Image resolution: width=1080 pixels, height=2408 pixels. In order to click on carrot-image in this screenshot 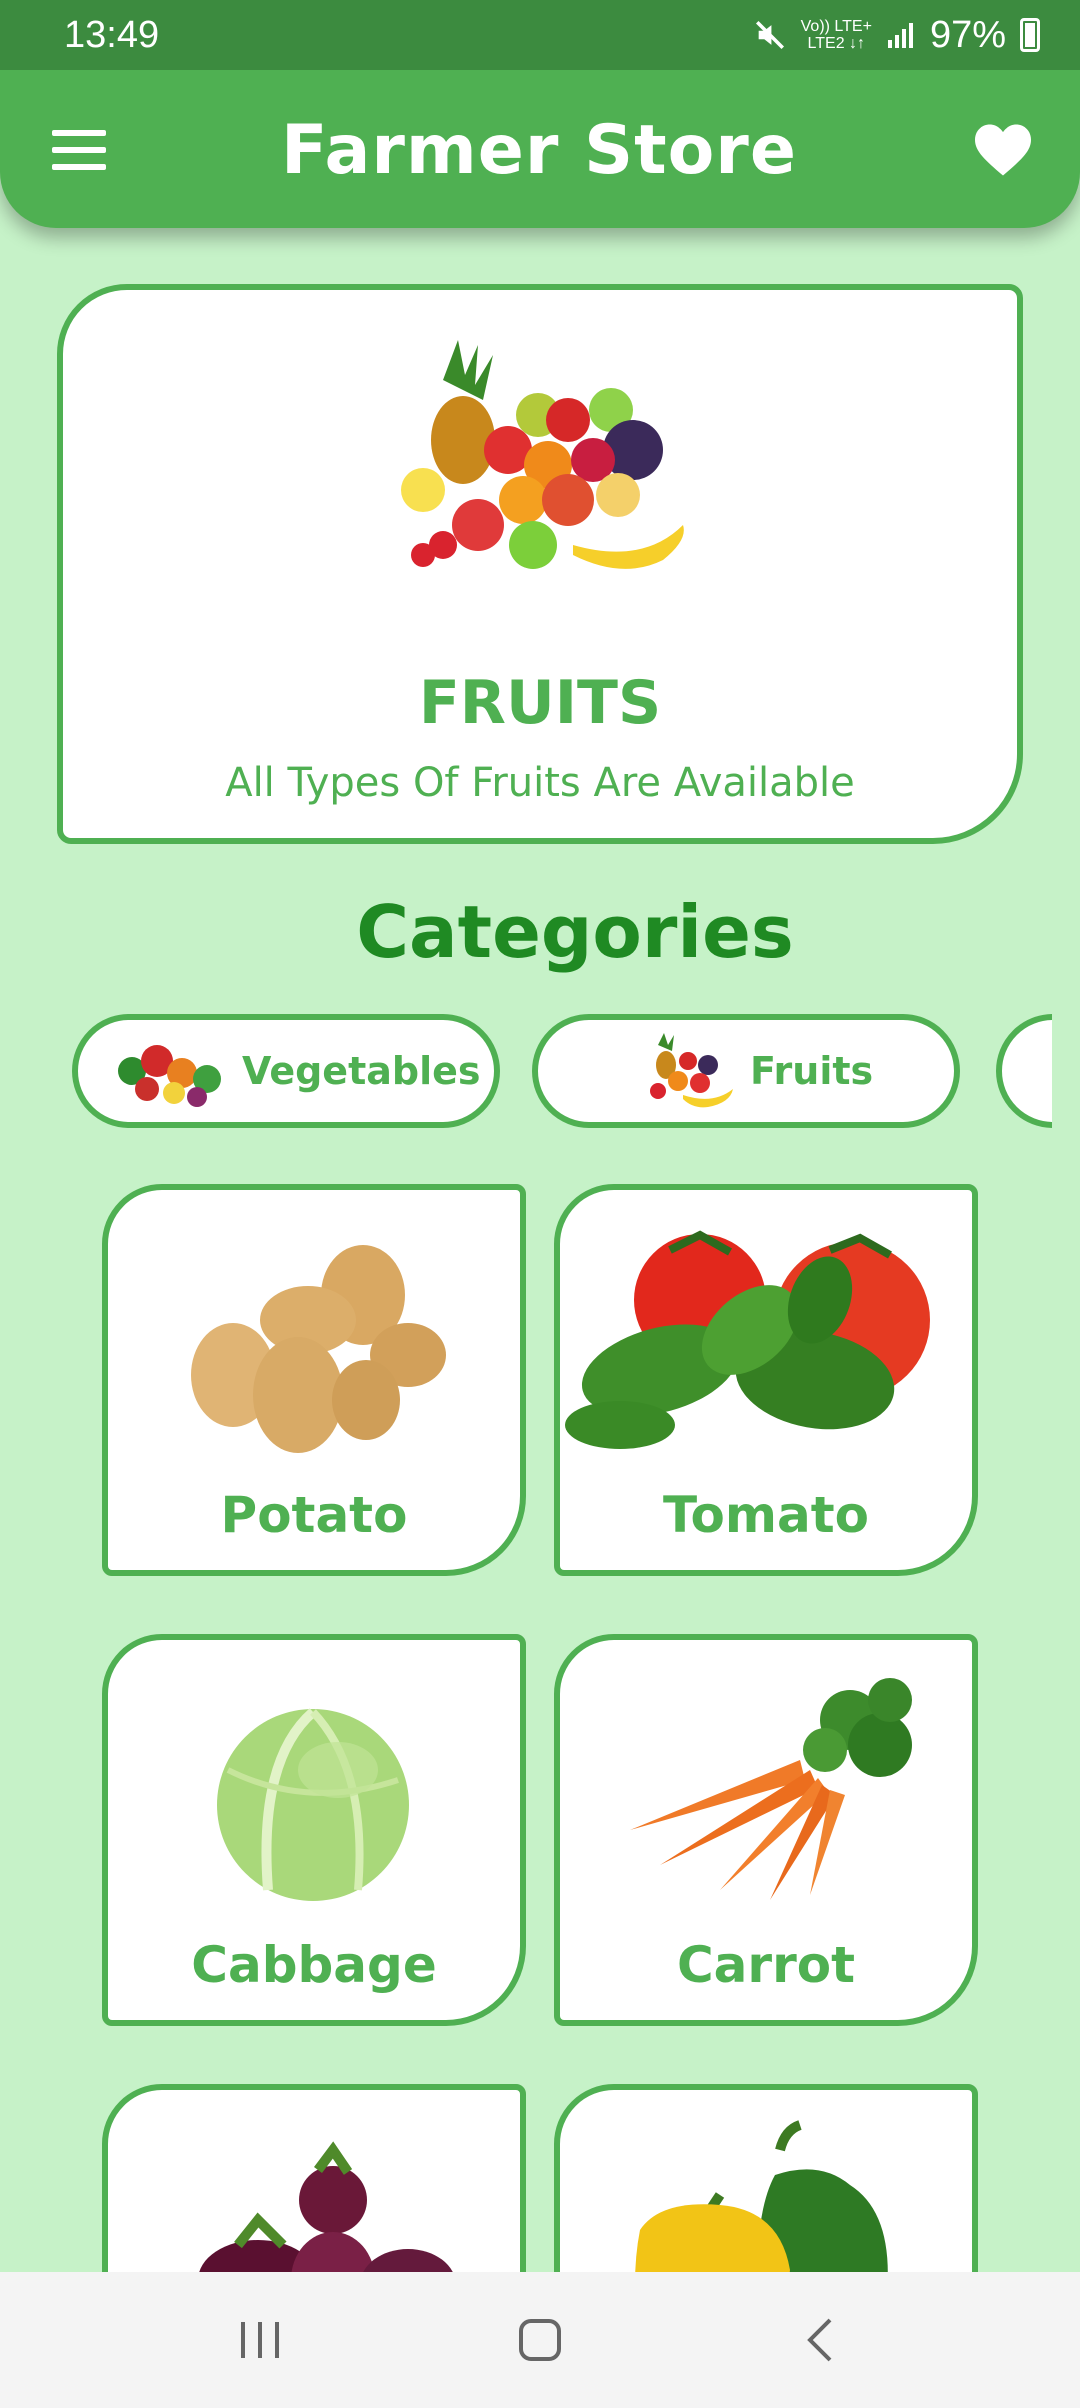, I will do `click(771, 1789)`.